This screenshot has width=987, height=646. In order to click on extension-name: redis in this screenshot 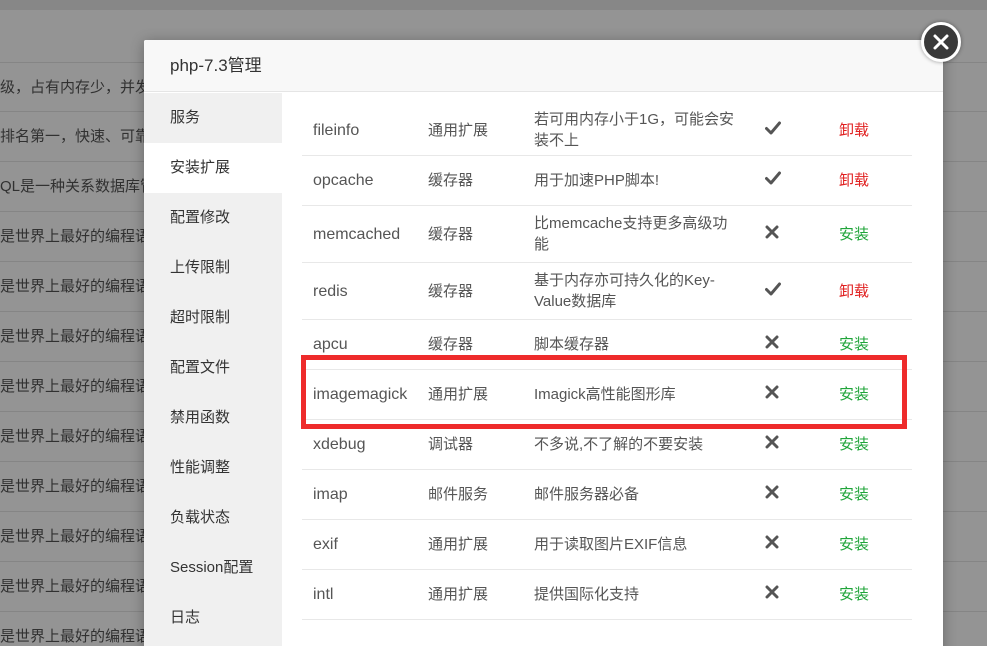, I will do `click(330, 291)`.